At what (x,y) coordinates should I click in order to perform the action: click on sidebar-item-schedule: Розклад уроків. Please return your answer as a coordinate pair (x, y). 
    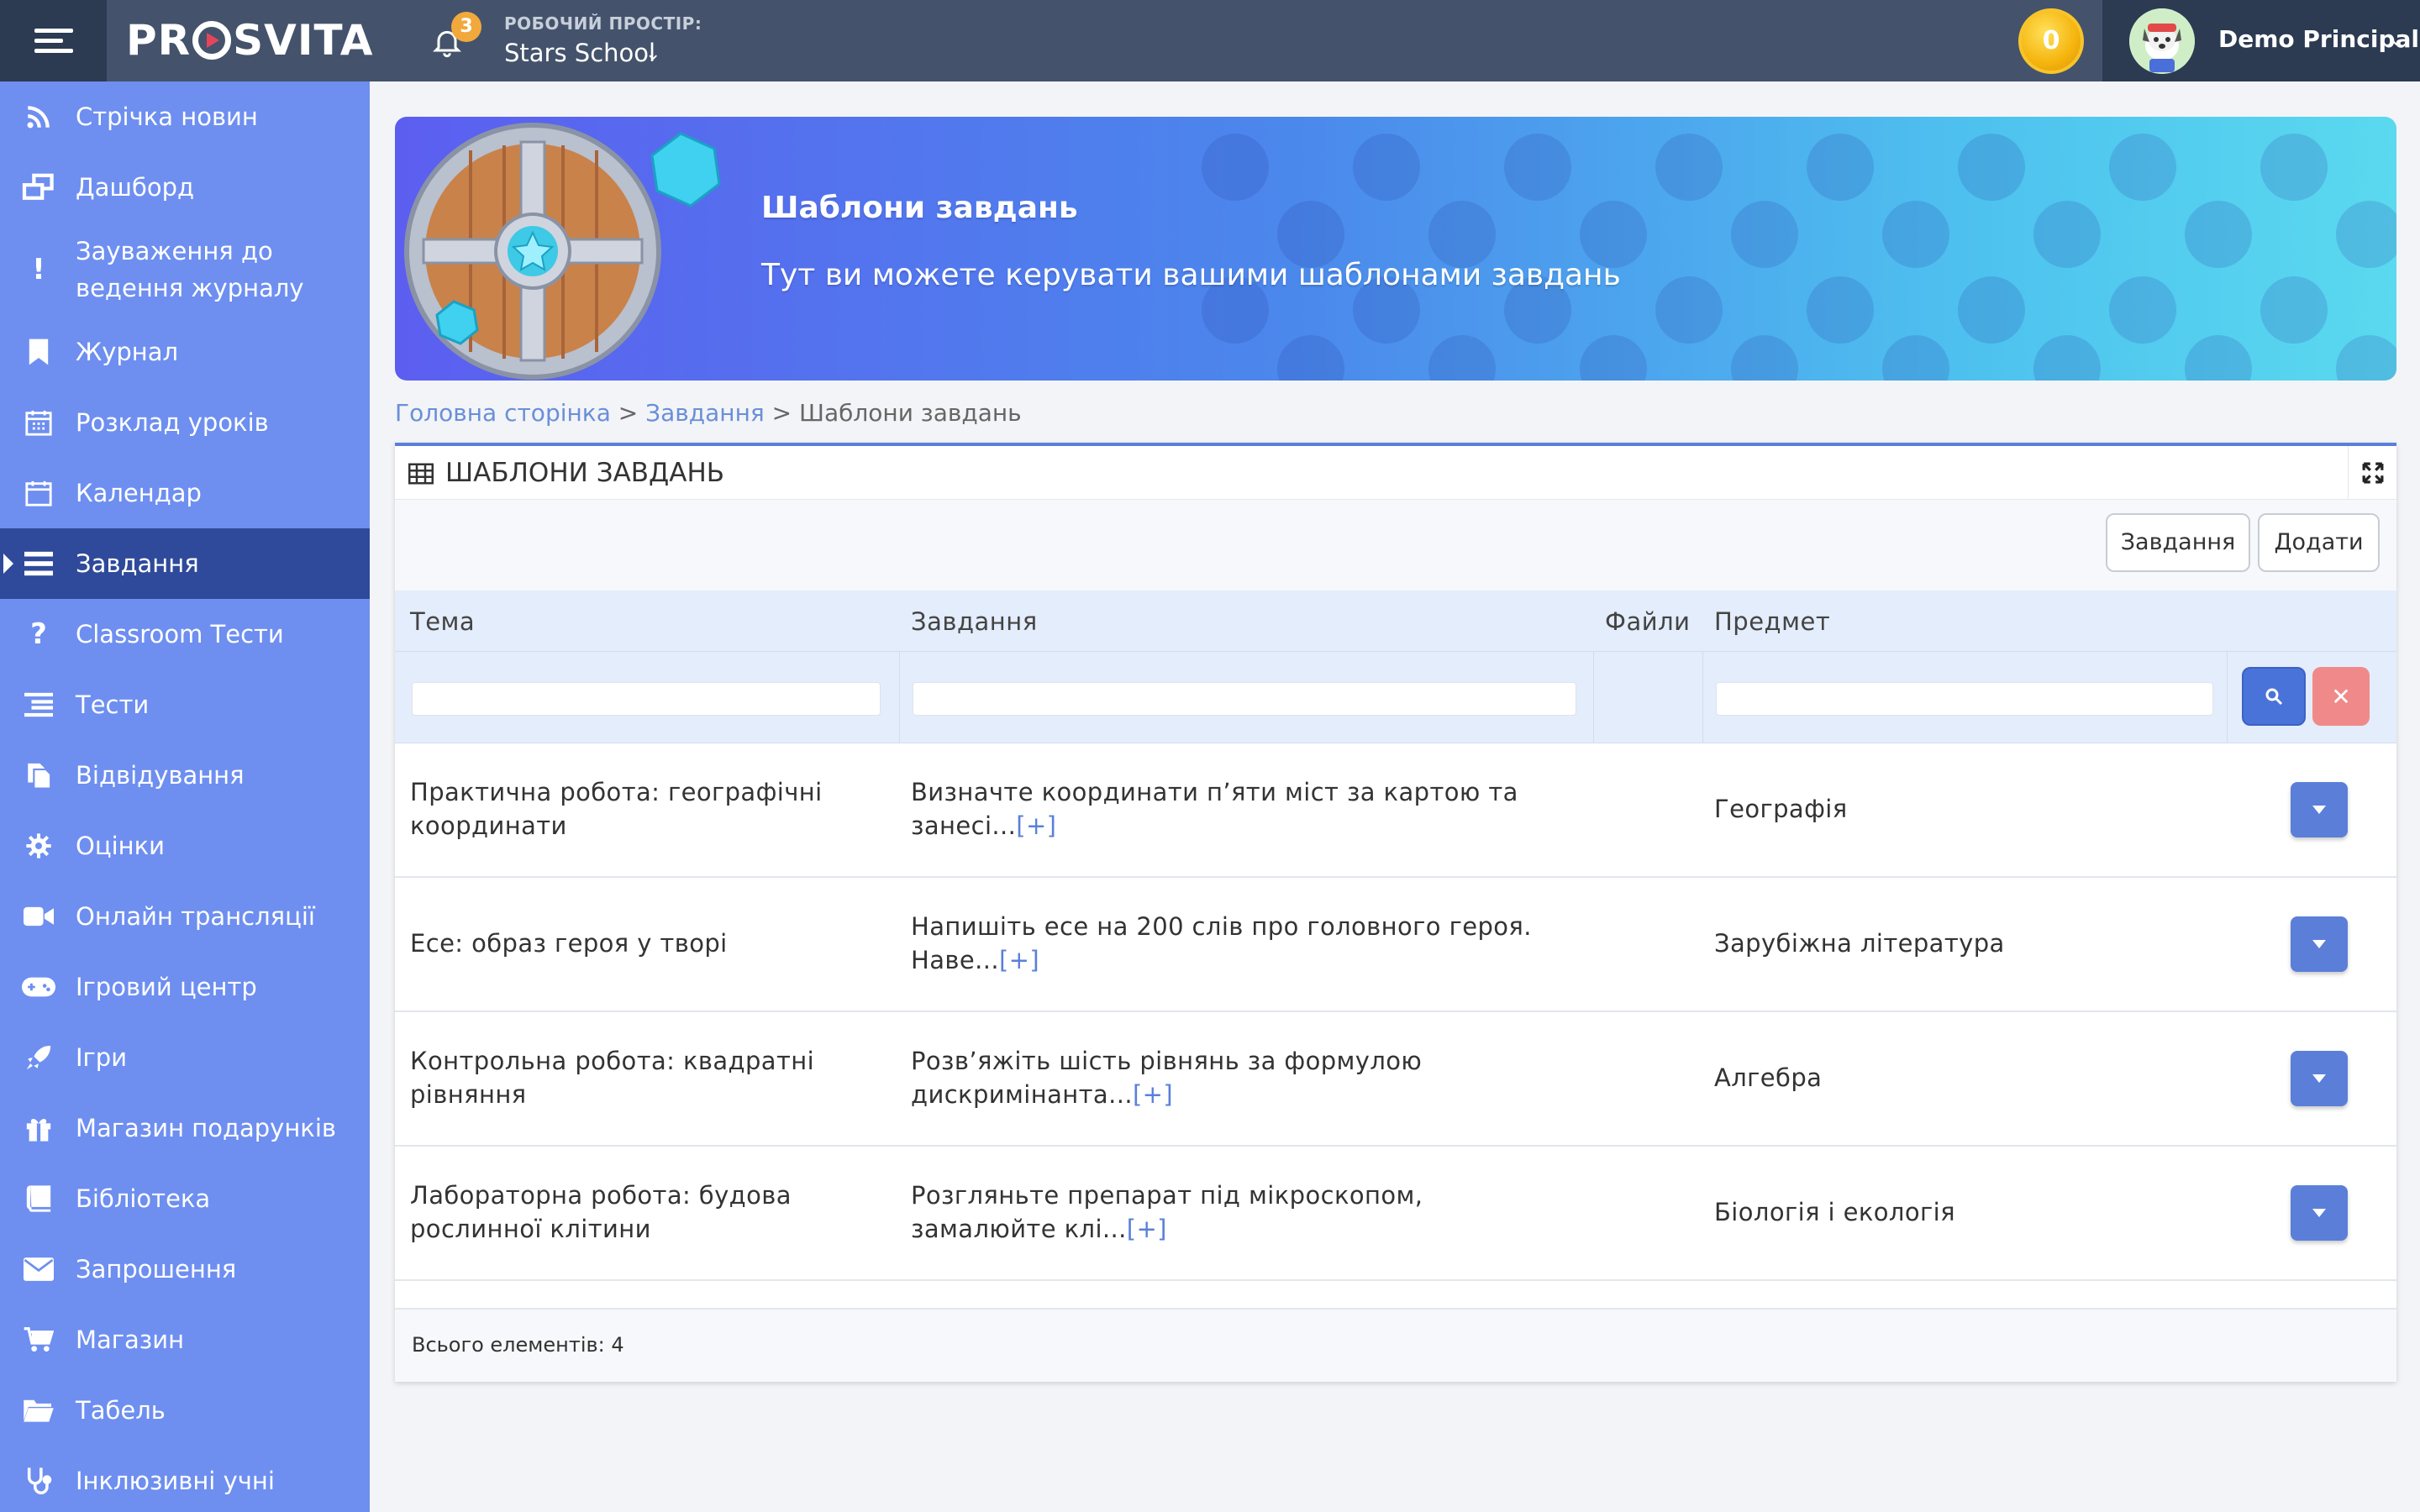
    Looking at the image, I should click on (185, 422).